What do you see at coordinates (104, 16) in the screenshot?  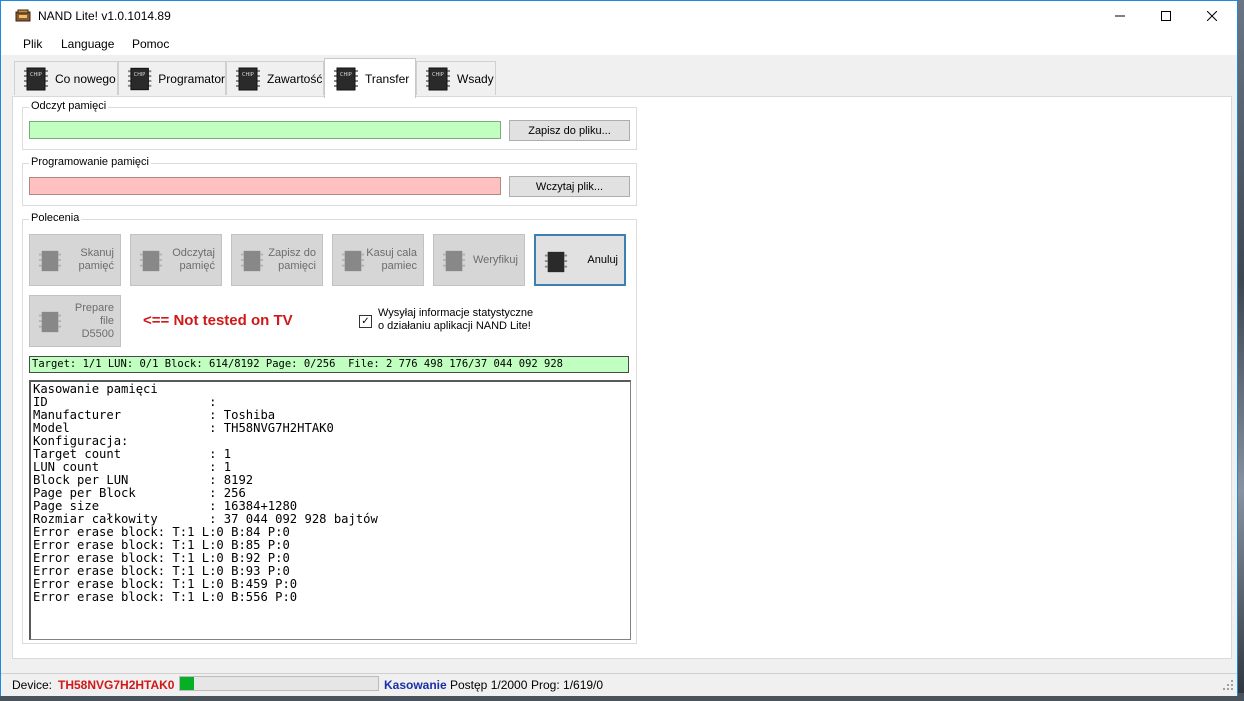 I see `window-title: NAND Lite! v1.0.1014.89` at bounding box center [104, 16].